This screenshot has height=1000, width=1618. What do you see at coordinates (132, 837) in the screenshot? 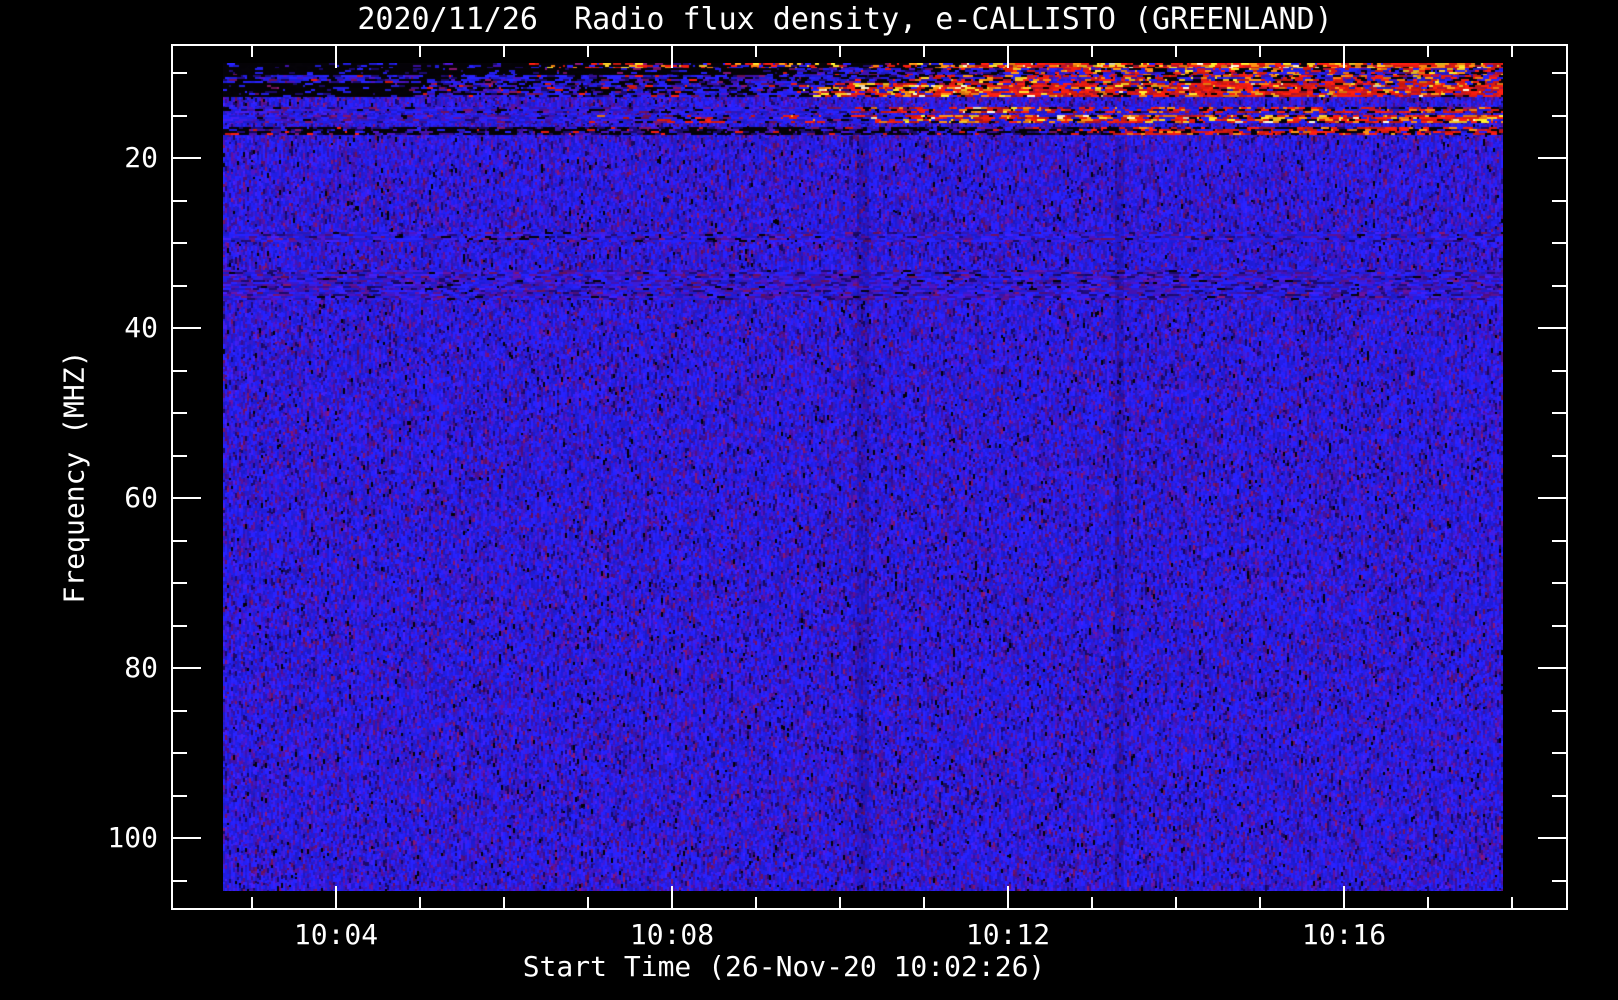
I see `y-tick-label: 100` at bounding box center [132, 837].